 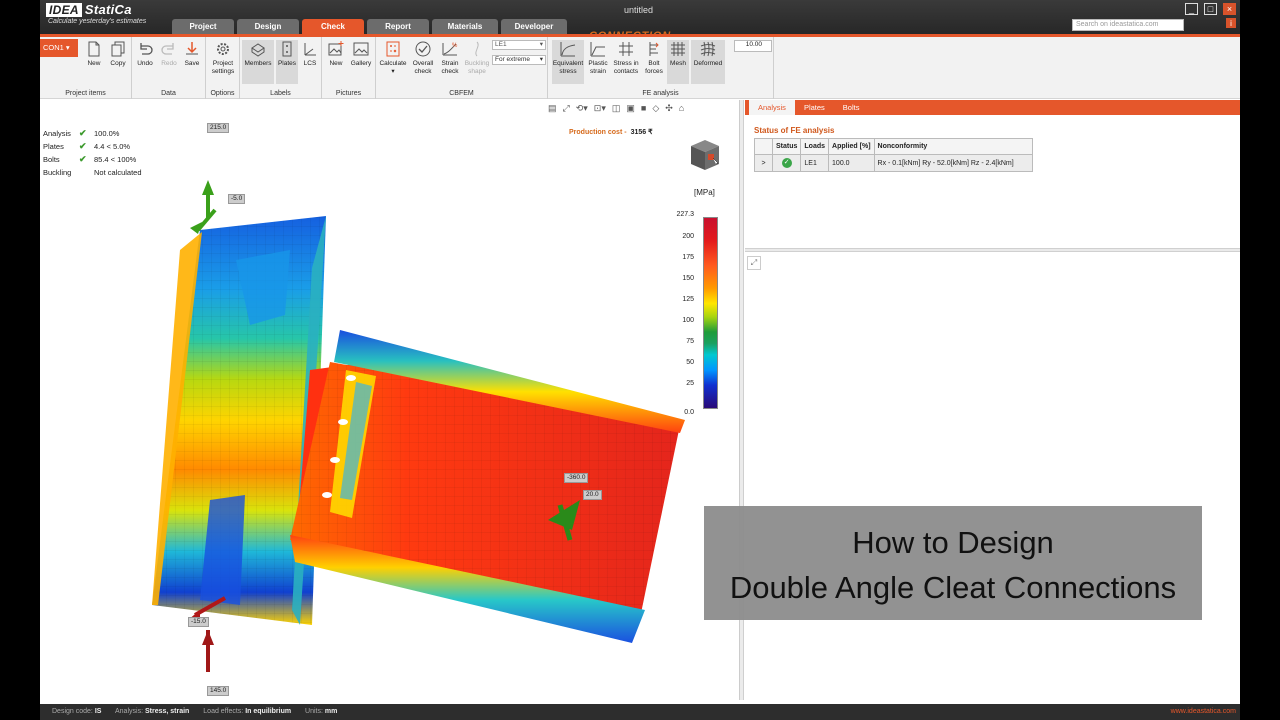 I want to click on rotate-icon: ⟲▾, so click(x=582, y=108).